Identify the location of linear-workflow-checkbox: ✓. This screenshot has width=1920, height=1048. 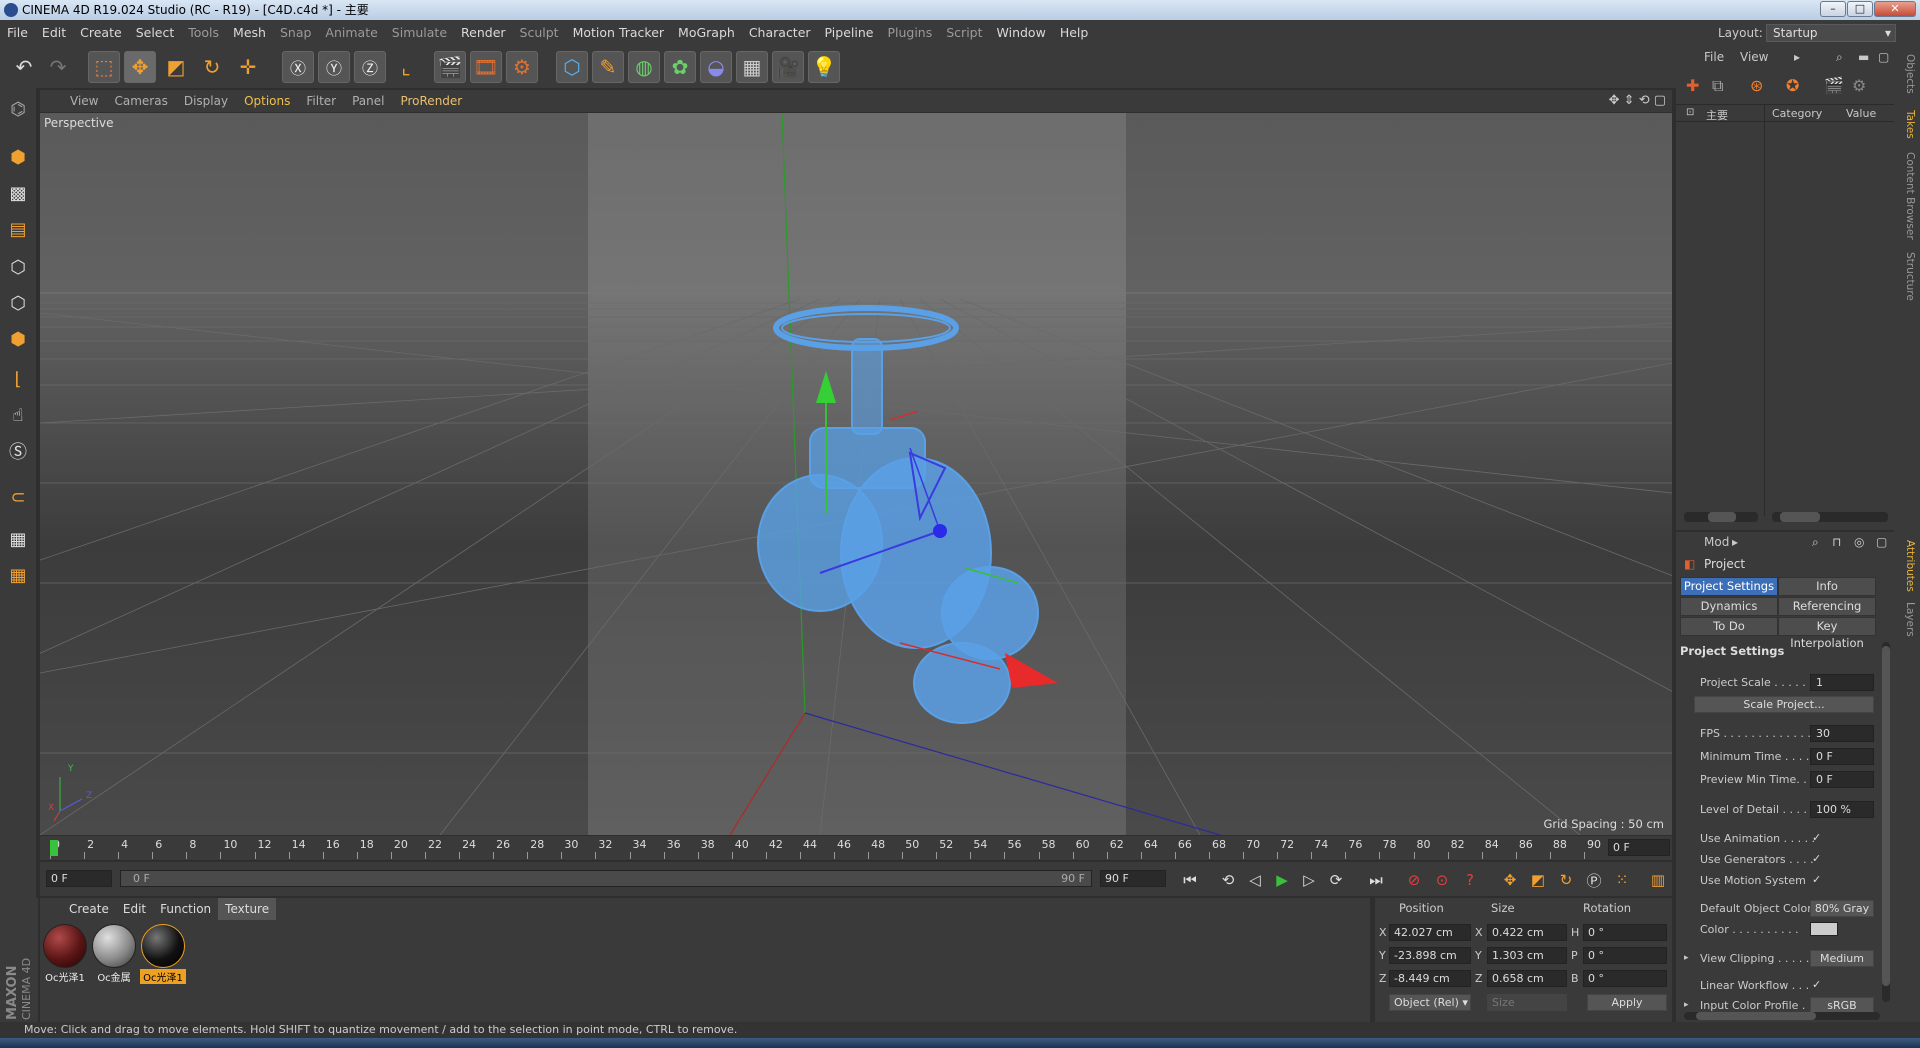
(1816, 984).